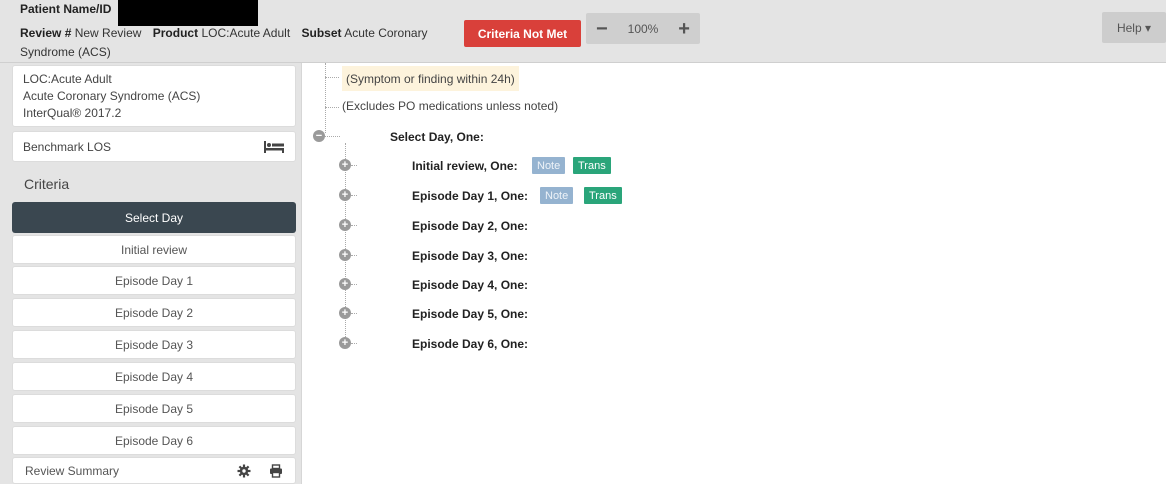  I want to click on sidebar-item-episode-day-4: Episode Day 4, so click(154, 376).